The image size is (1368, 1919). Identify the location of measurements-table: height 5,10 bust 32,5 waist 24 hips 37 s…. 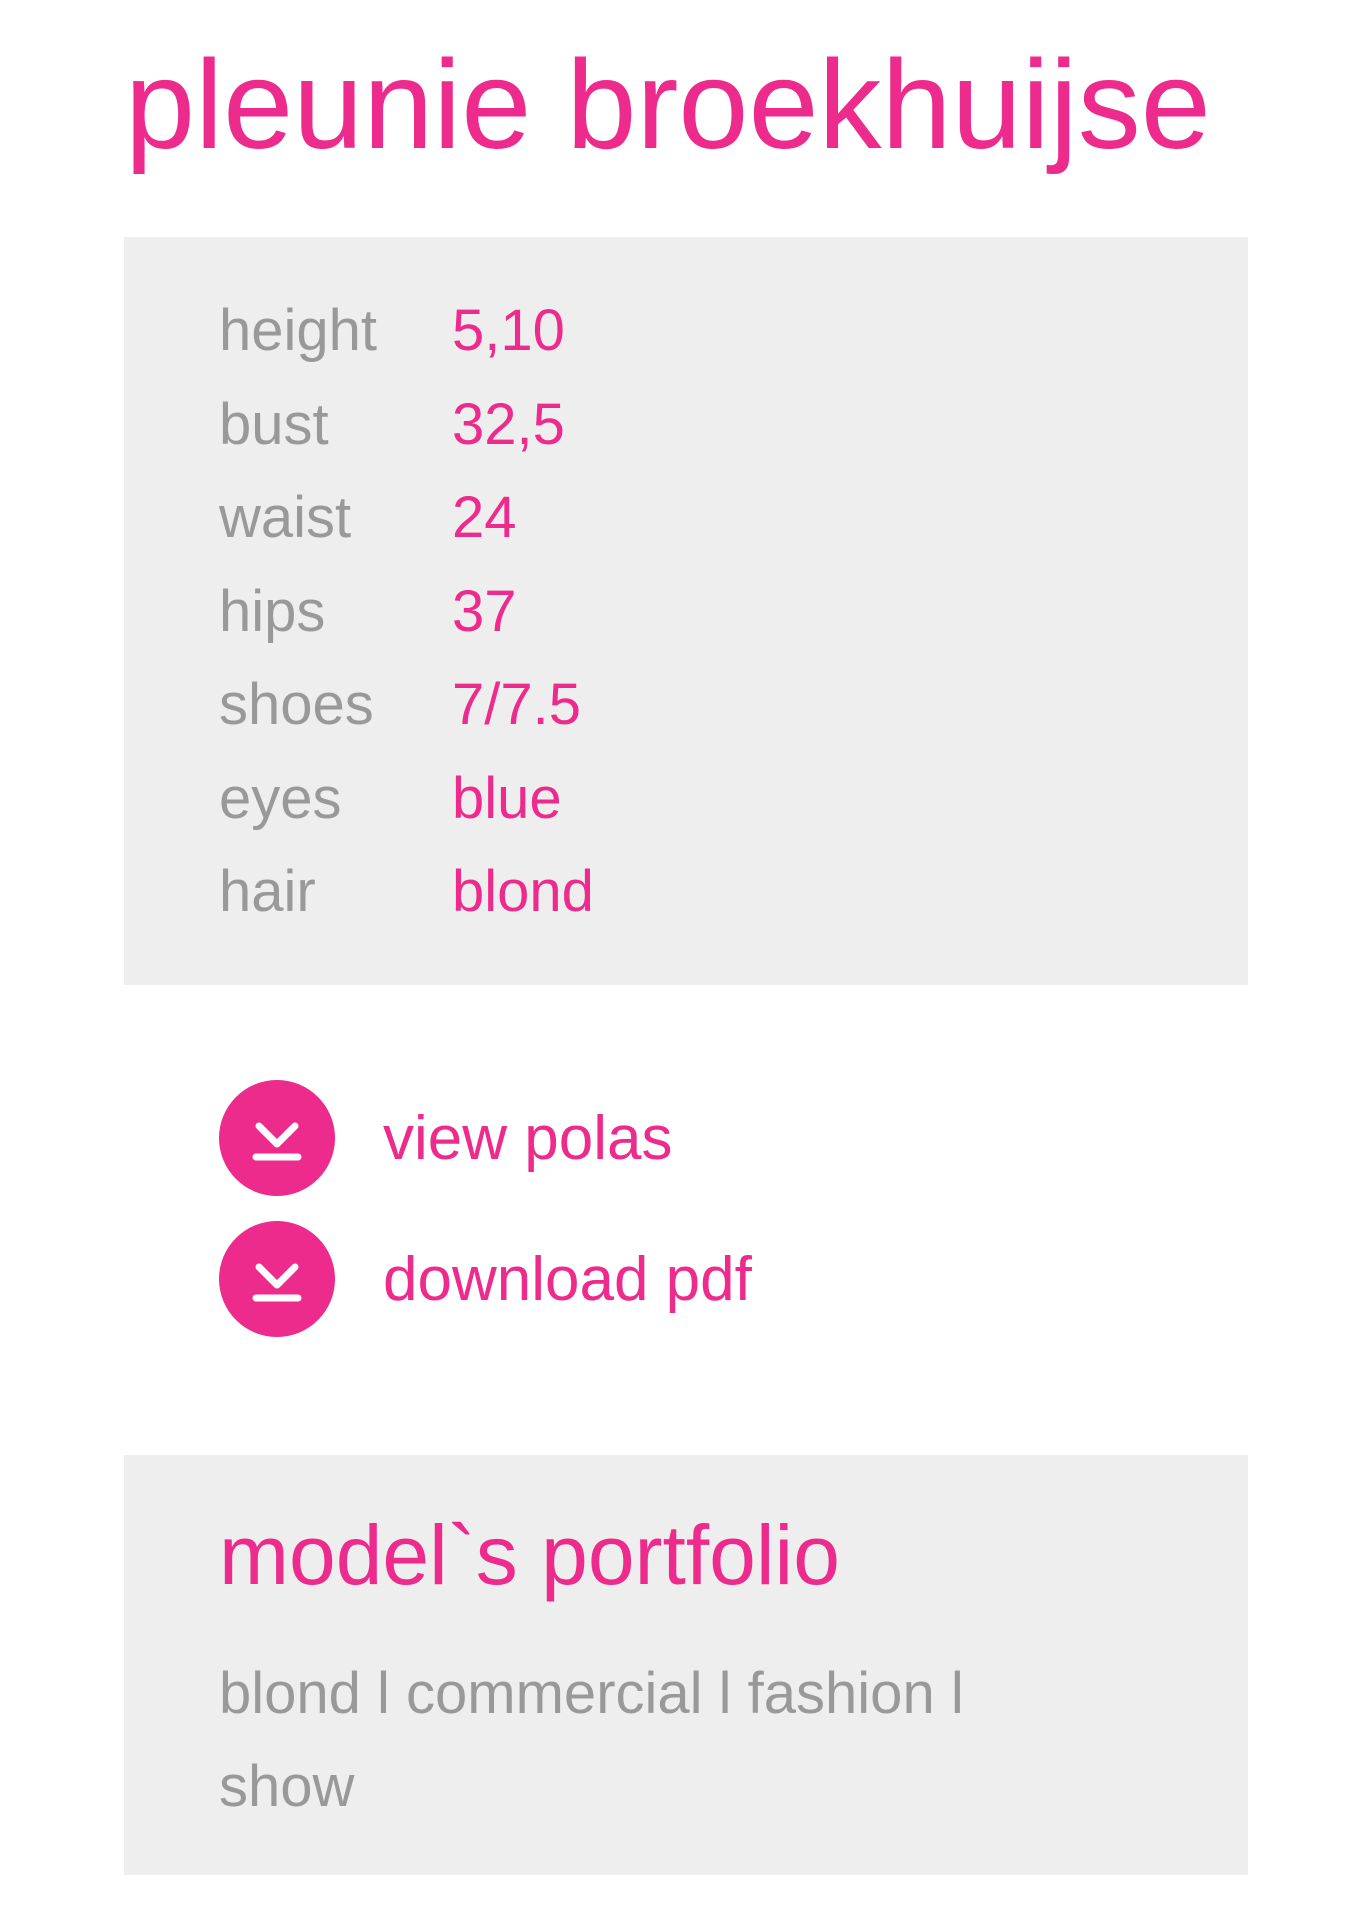
(406, 611).